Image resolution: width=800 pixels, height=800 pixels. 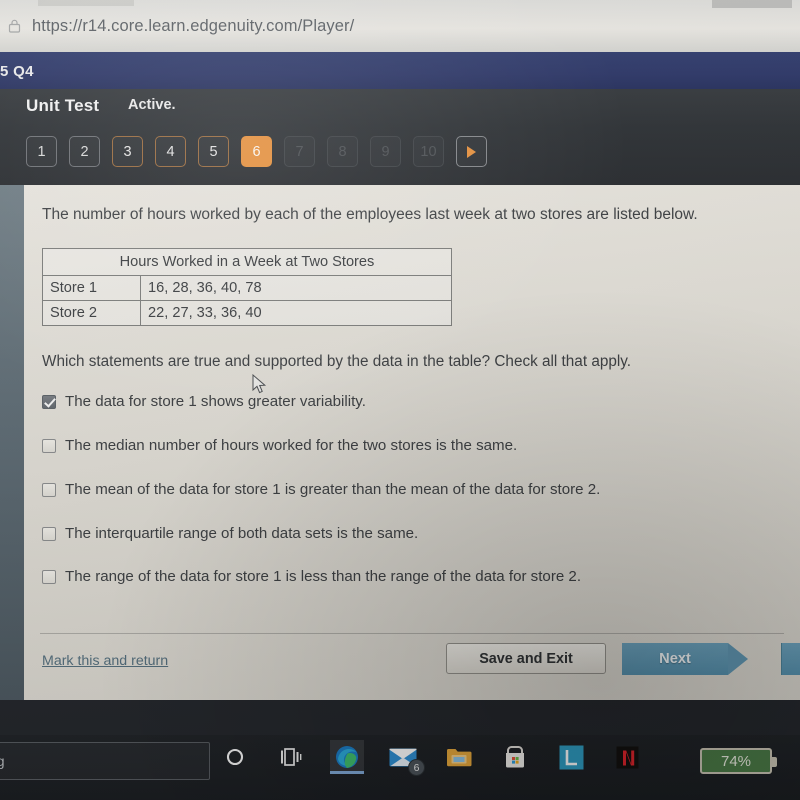 I want to click on question-number-nav: 1 2 3 4 5 6 7 8 9 10, so click(x=256, y=151).